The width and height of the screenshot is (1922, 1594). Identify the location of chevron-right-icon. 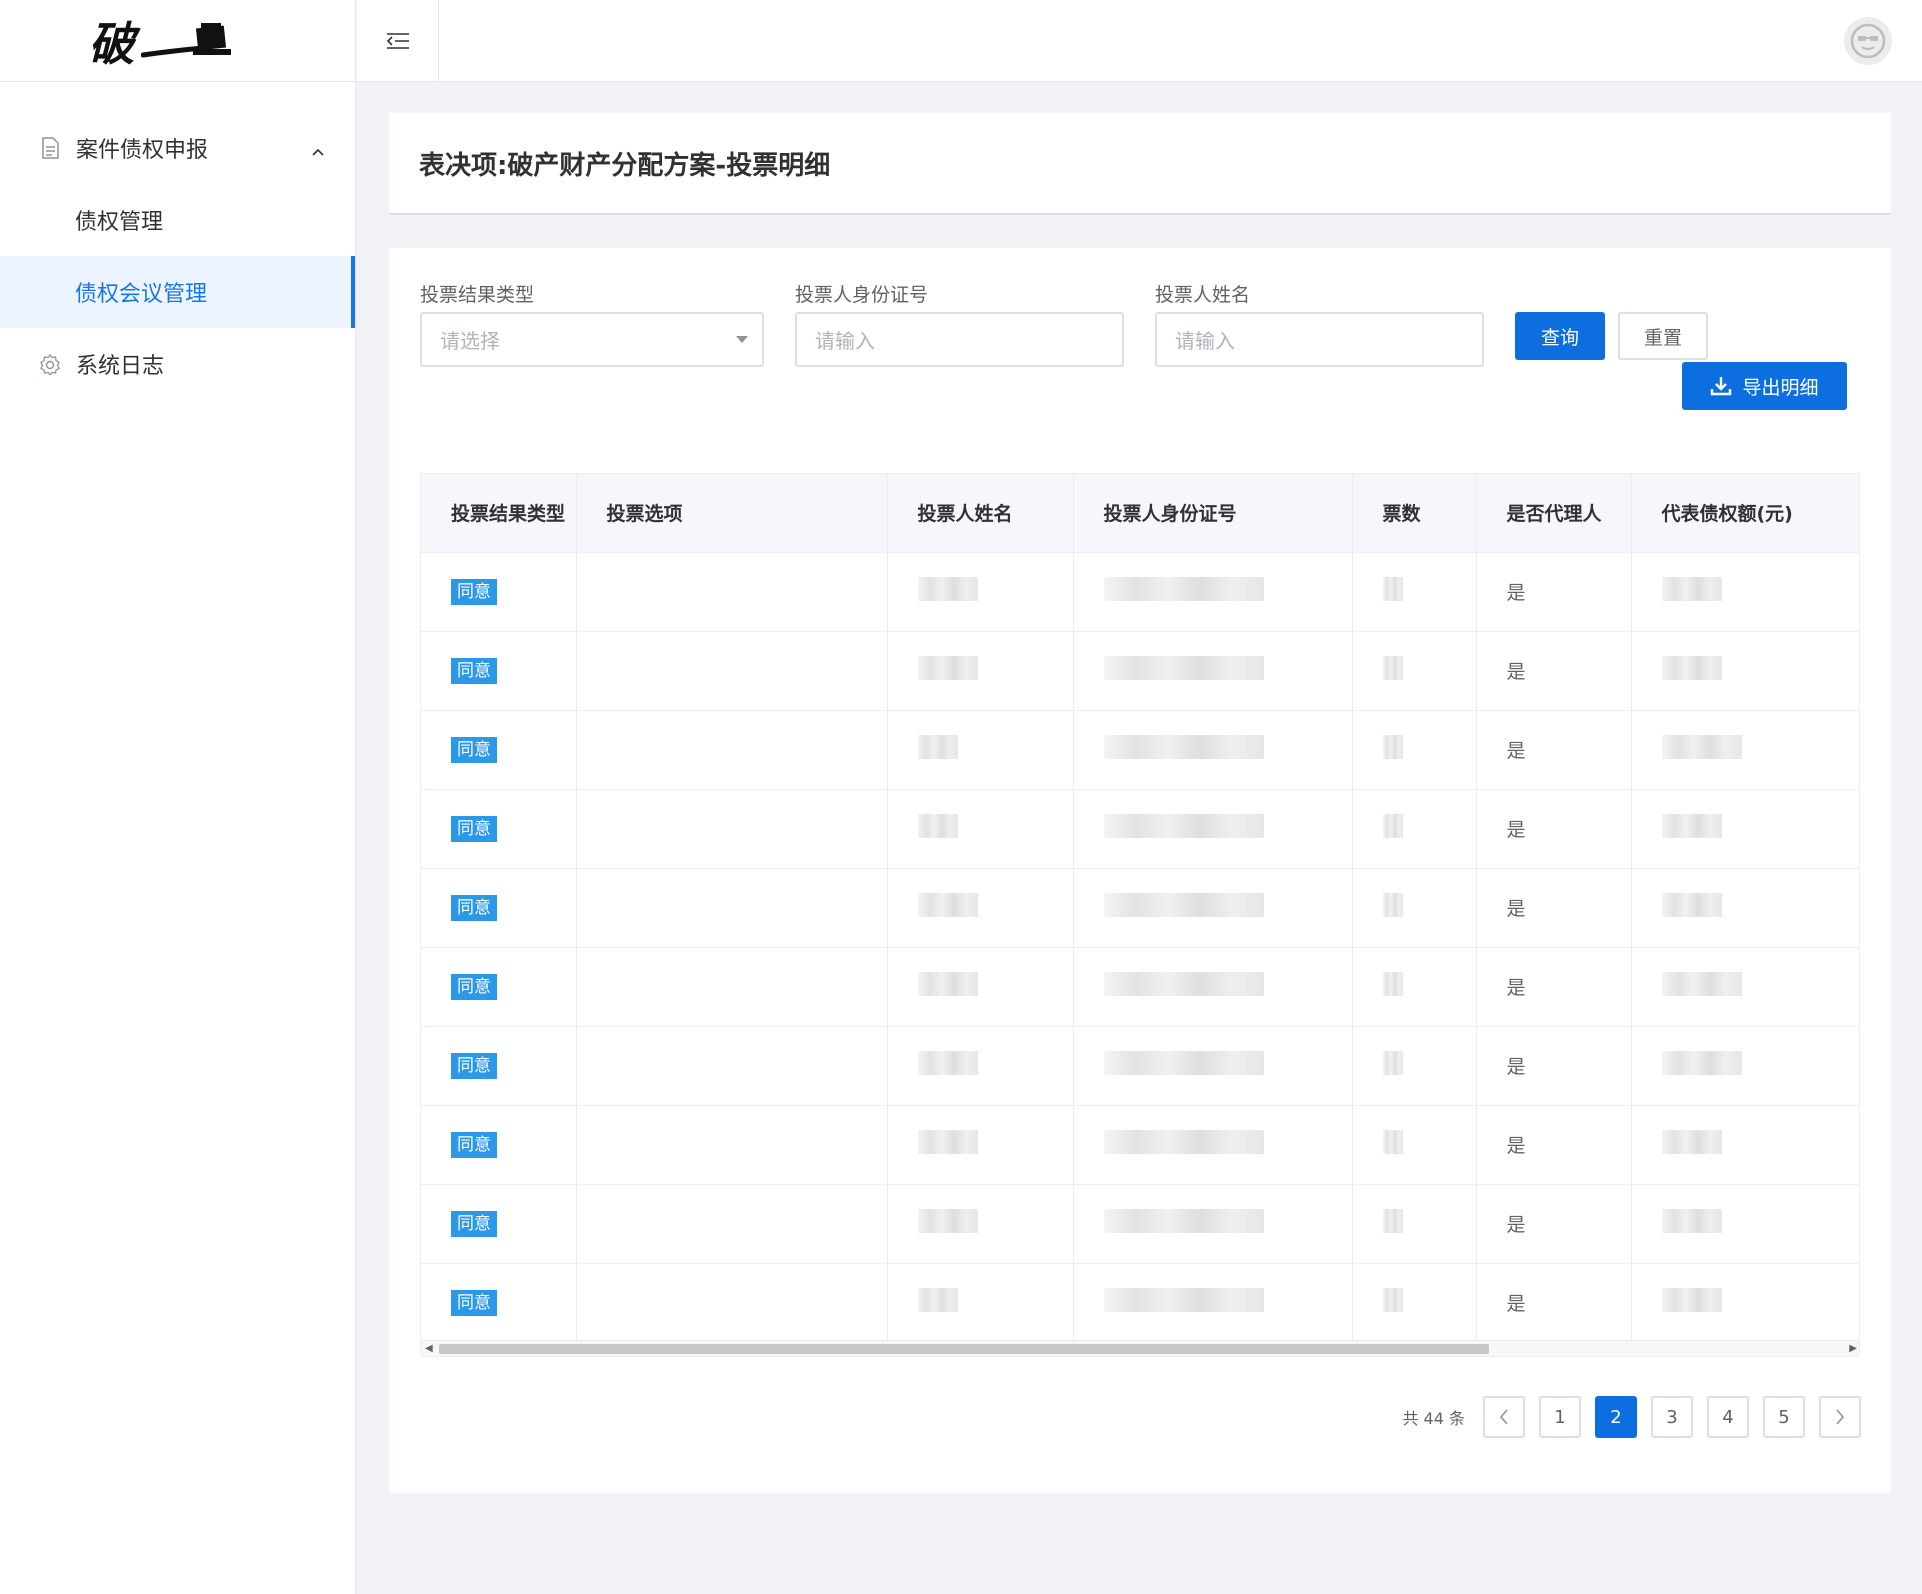
(1840, 1417).